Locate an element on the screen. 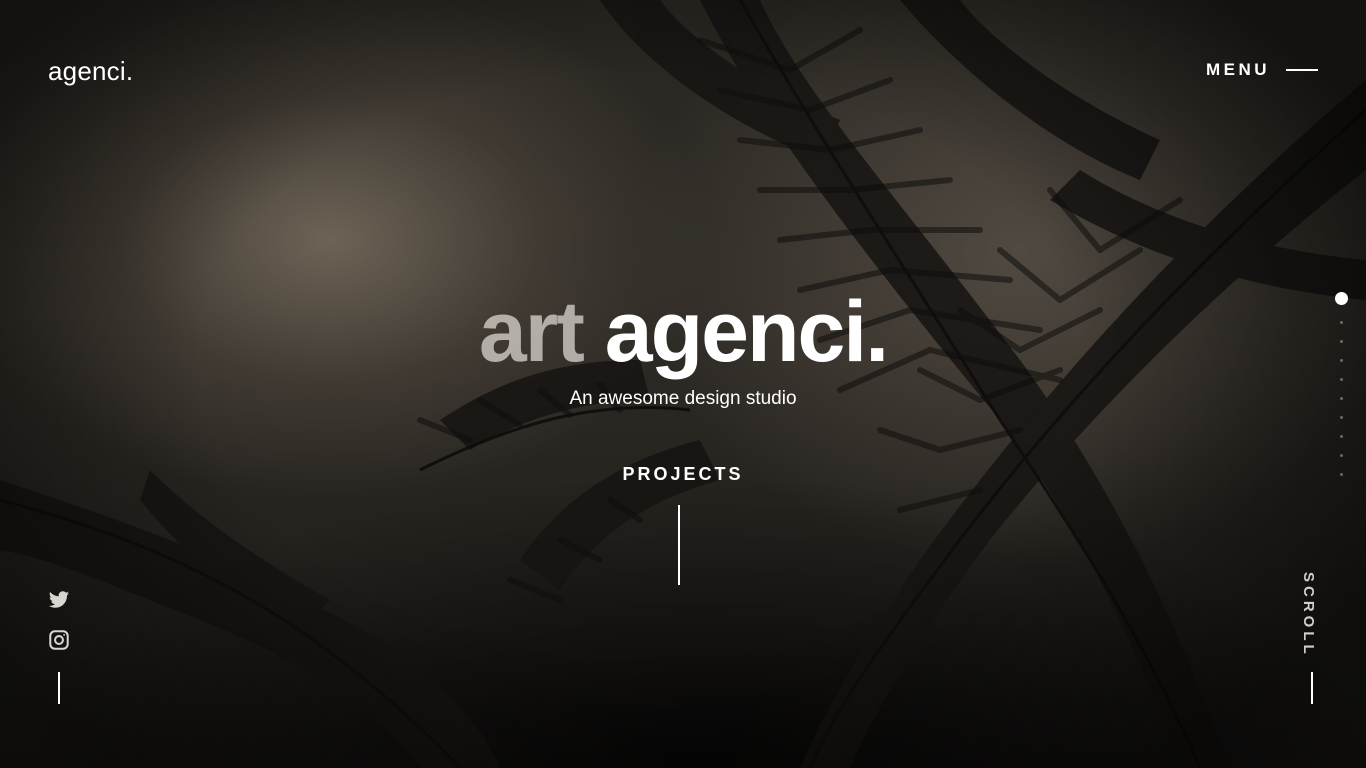 The height and width of the screenshot is (768, 1366). projects-cta: PROJECTS is located at coordinates (683, 474).